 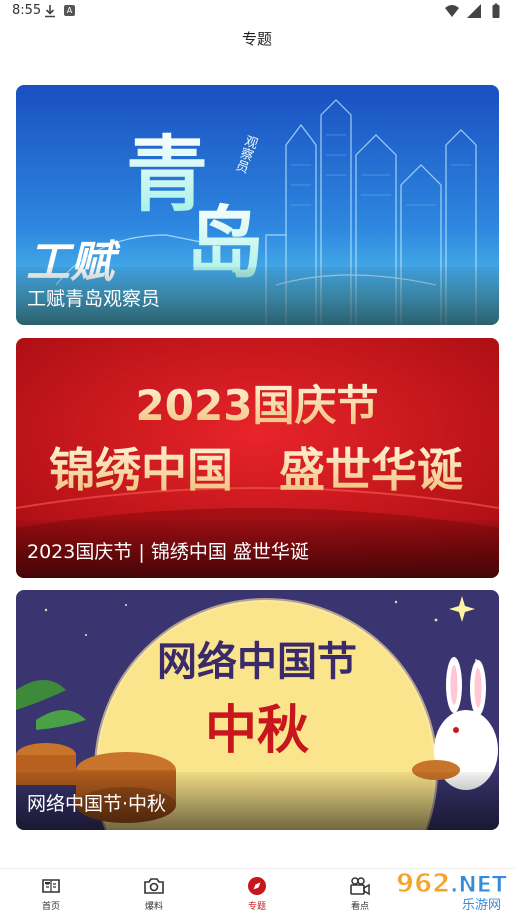 I want to click on watermark-logo: 962 .NET 乐游网, so click(x=452, y=891).